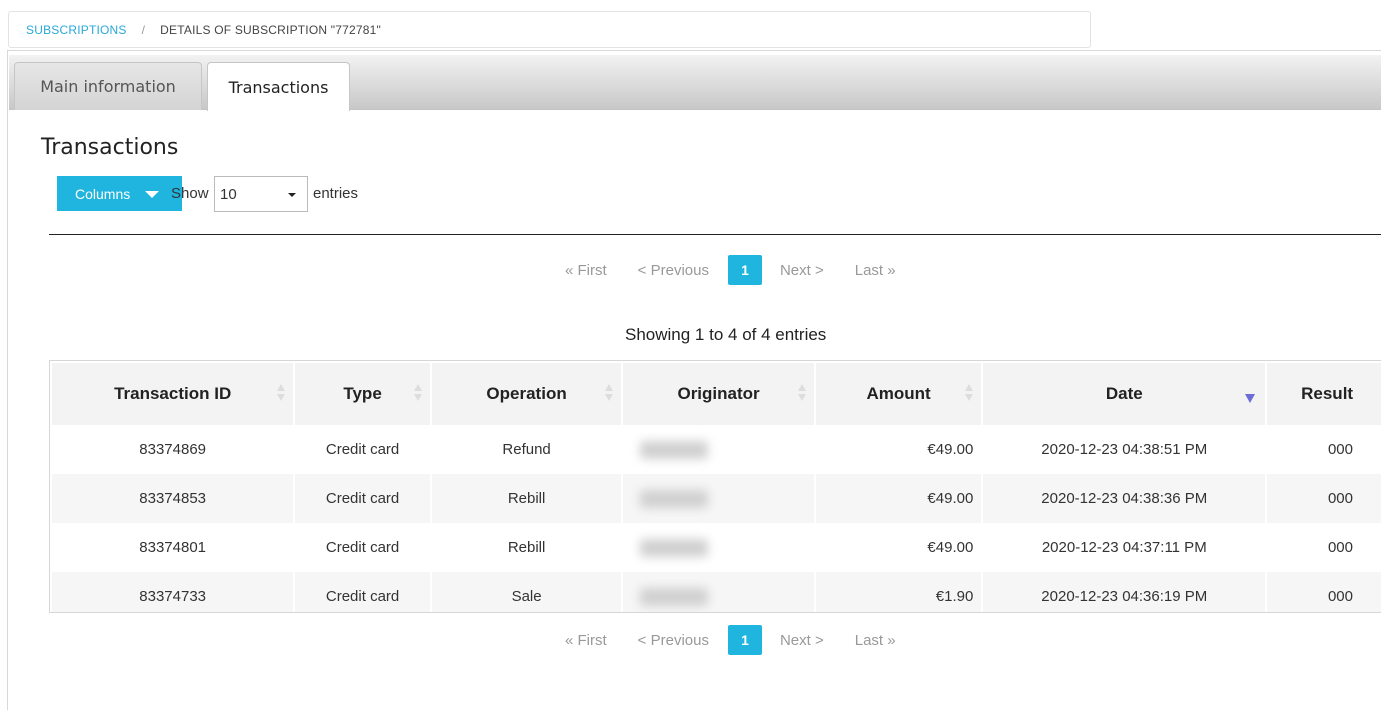 This screenshot has height=710, width=1381. I want to click on tab-bar: Main information Transactions, so click(695, 83).